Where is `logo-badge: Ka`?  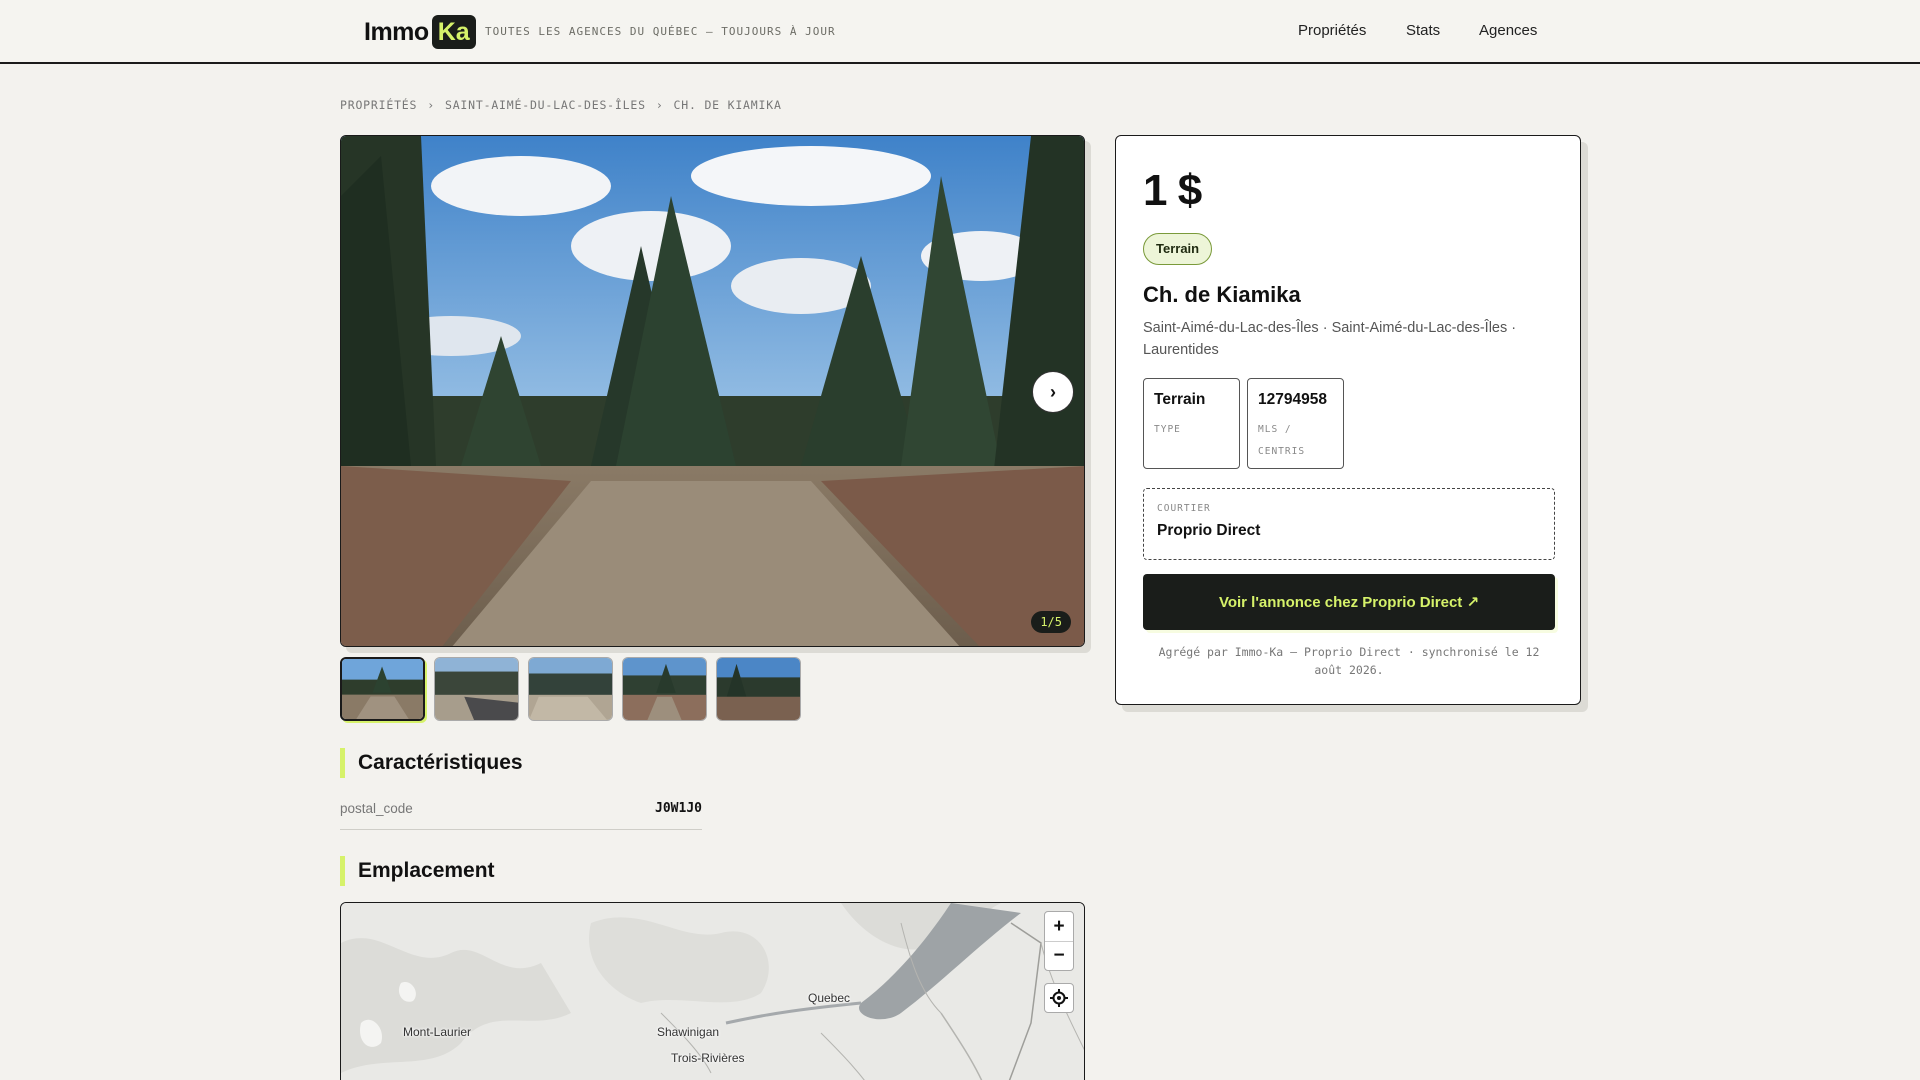 logo-badge: Ka is located at coordinates (453, 32).